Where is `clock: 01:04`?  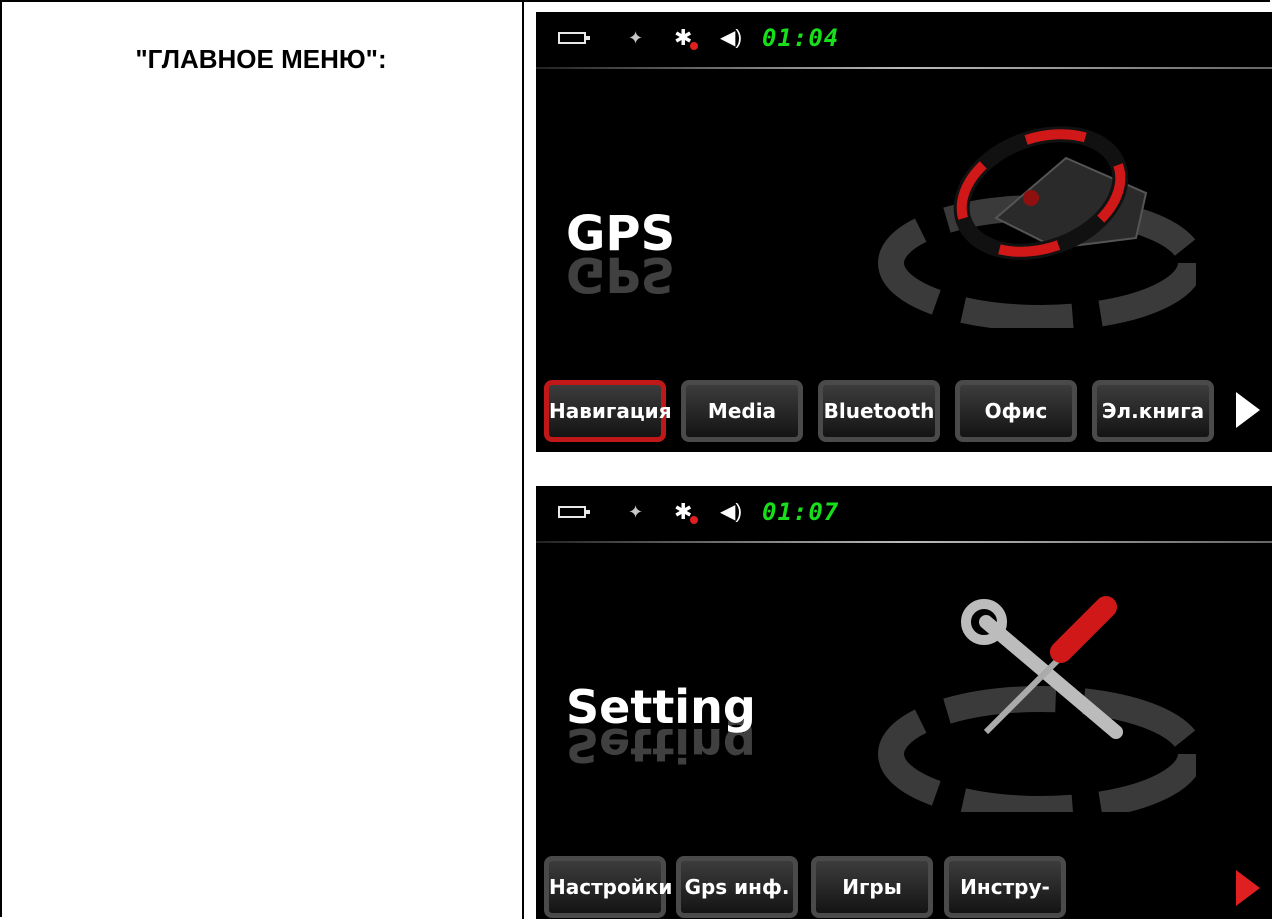 clock: 01:04 is located at coordinates (801, 38).